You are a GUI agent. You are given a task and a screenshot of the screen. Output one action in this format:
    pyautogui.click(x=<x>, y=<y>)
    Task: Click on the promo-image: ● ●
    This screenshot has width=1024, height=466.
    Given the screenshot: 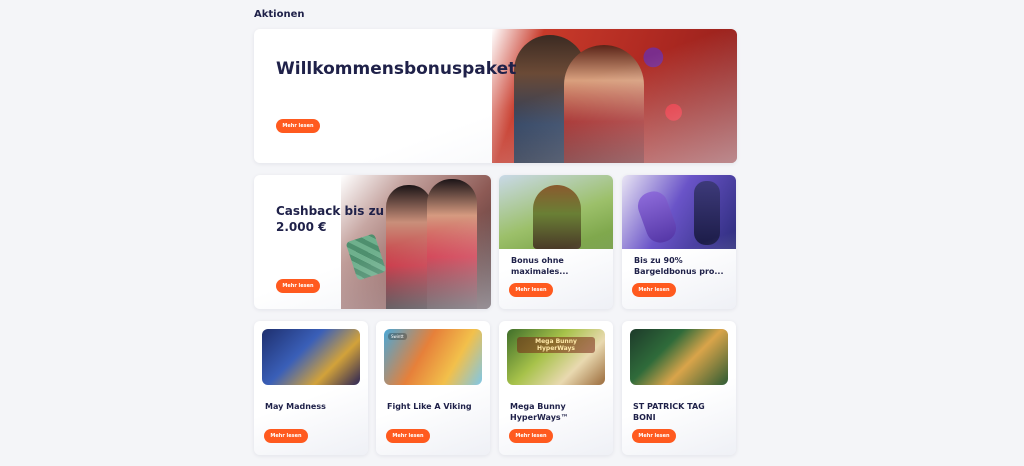 What is the action you would take?
    pyautogui.click(x=614, y=96)
    